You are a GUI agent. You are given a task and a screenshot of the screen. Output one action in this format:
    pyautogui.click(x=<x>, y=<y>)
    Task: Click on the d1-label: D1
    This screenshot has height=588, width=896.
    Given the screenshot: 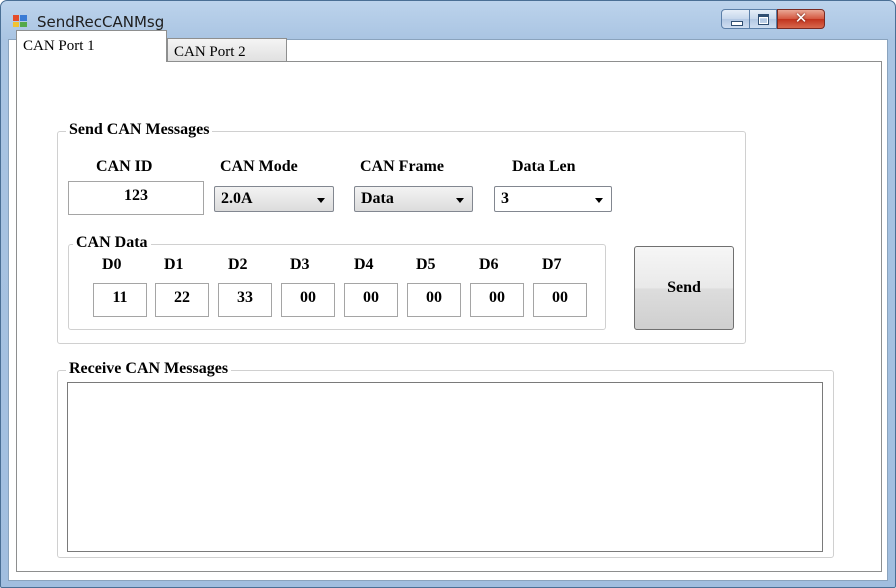 What is the action you would take?
    pyautogui.click(x=174, y=264)
    